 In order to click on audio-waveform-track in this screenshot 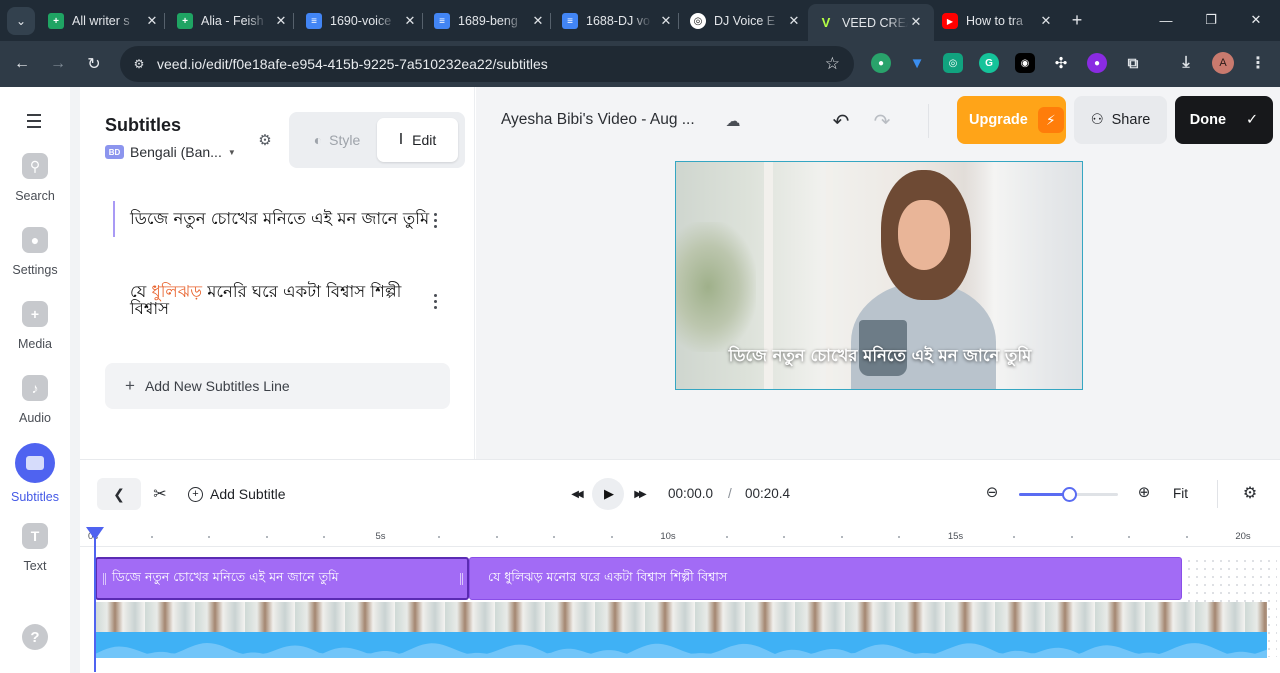, I will do `click(681, 645)`.